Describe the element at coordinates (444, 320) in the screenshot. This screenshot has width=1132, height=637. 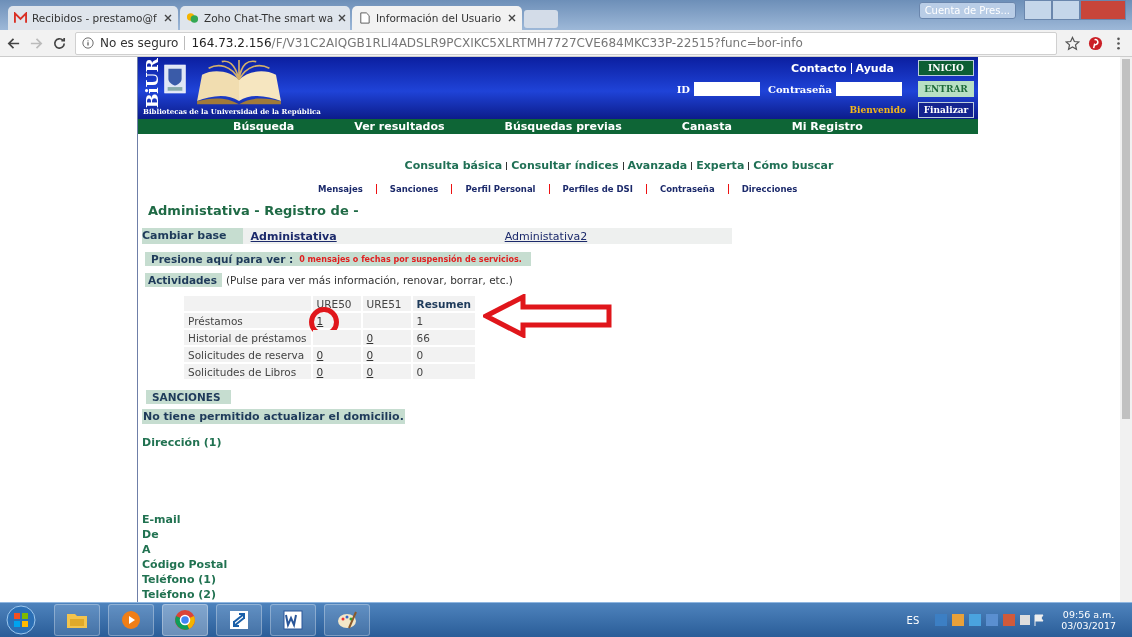
I see `table-cell: 1` at that location.